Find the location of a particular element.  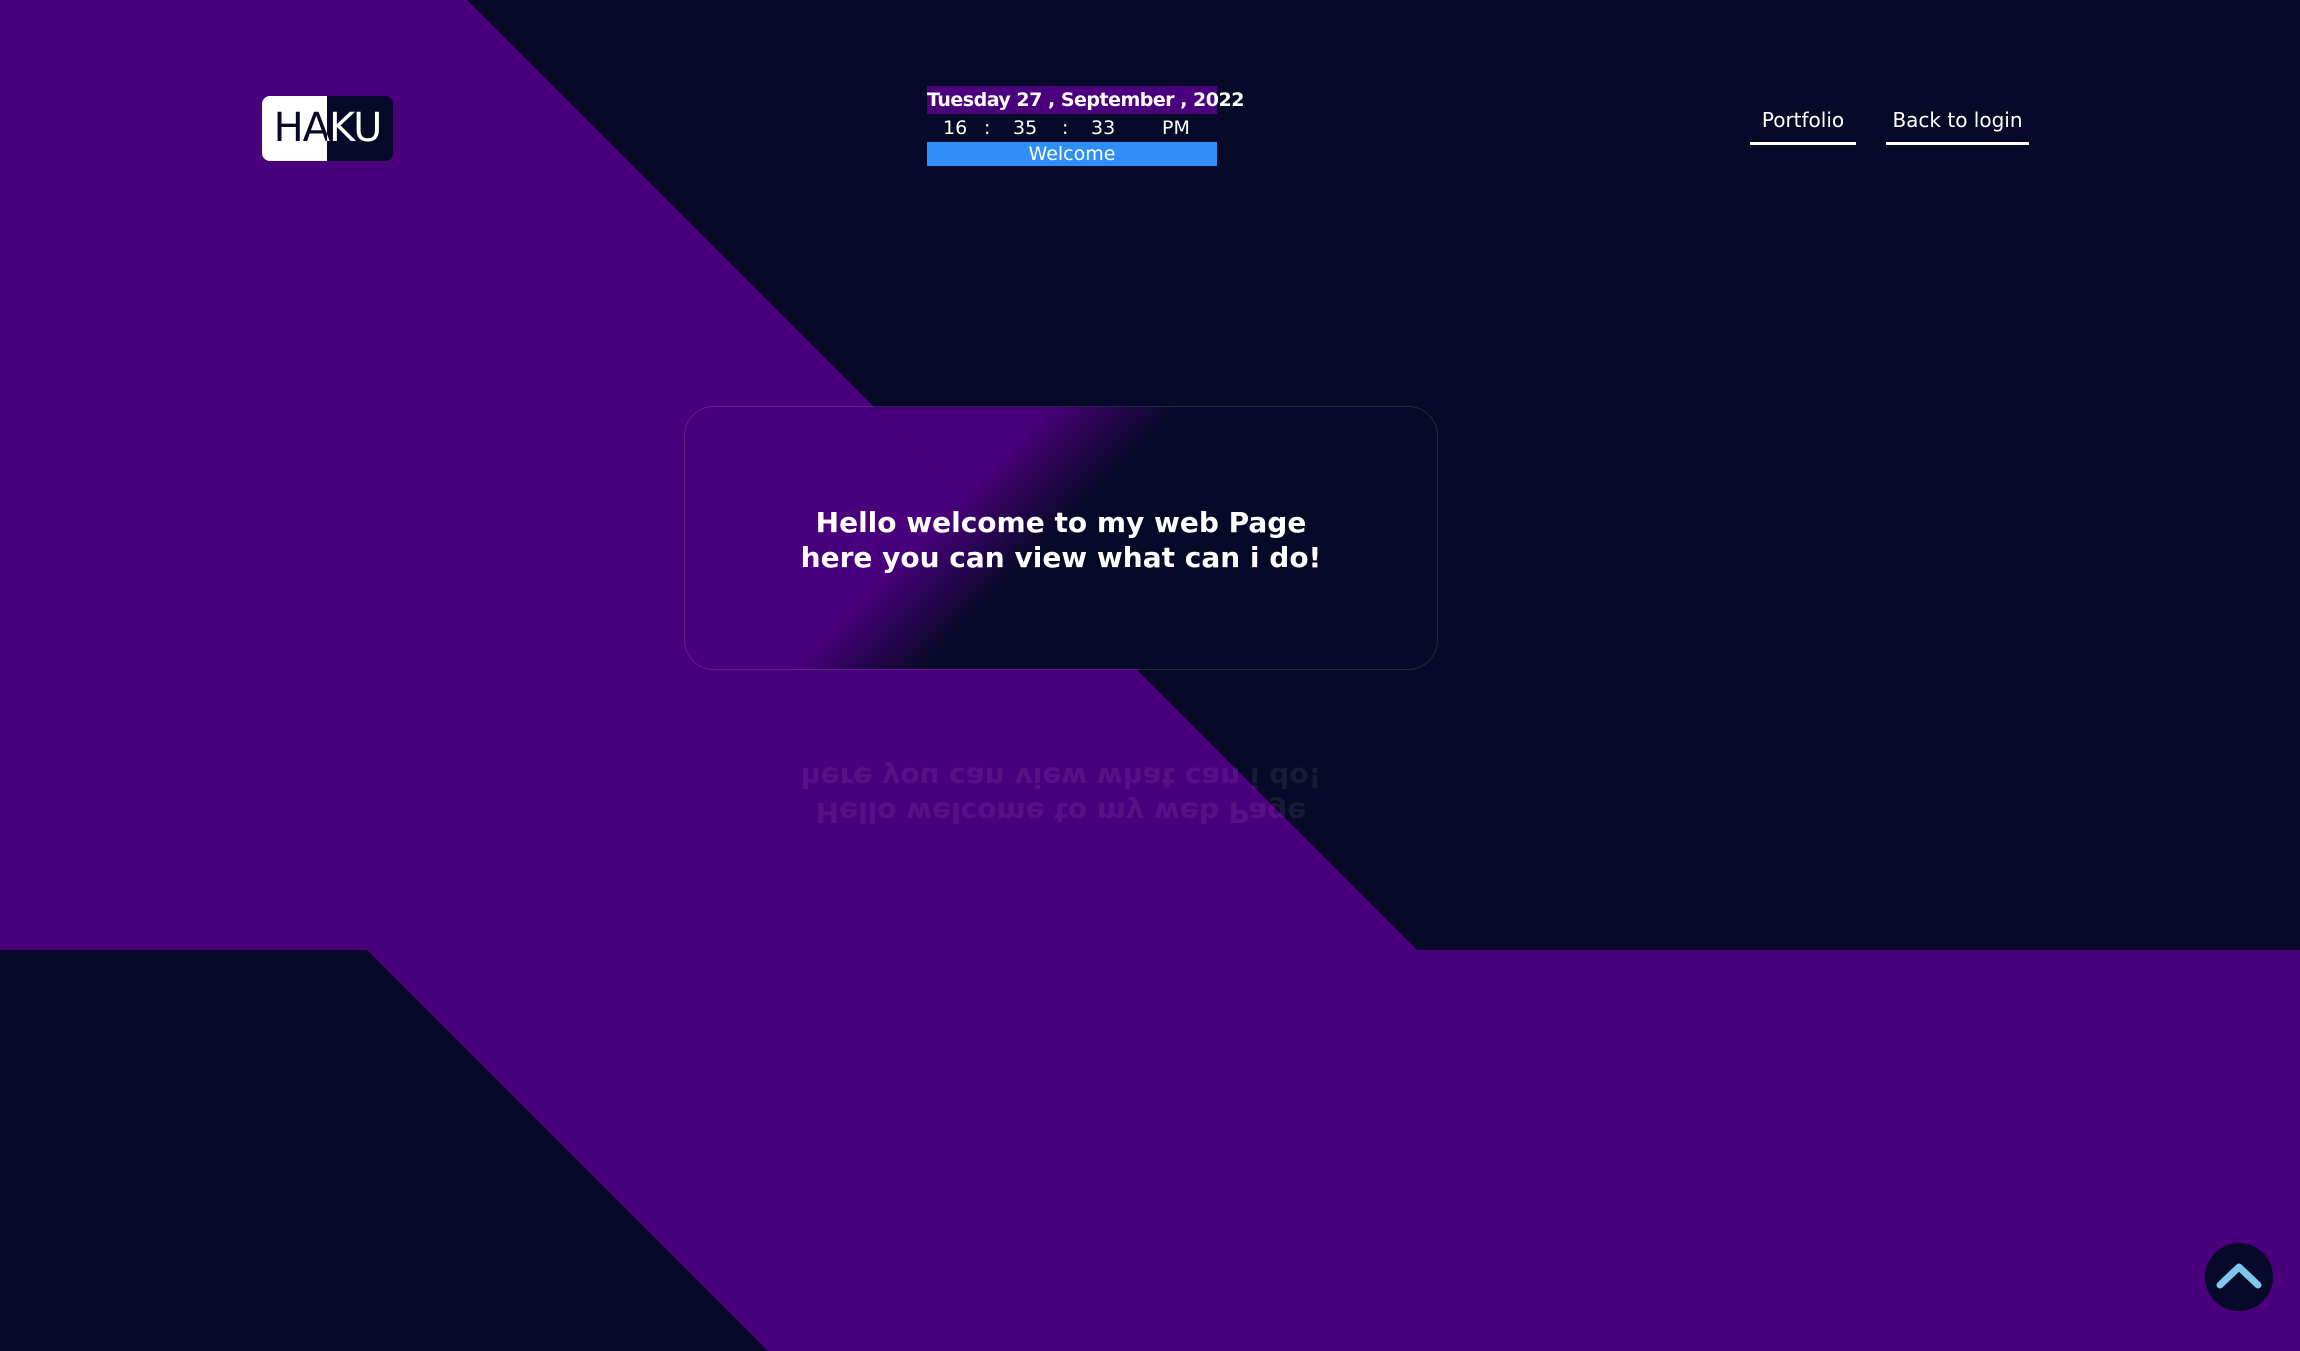

nav-portfolio-link: Portfolio is located at coordinates (1803, 124).